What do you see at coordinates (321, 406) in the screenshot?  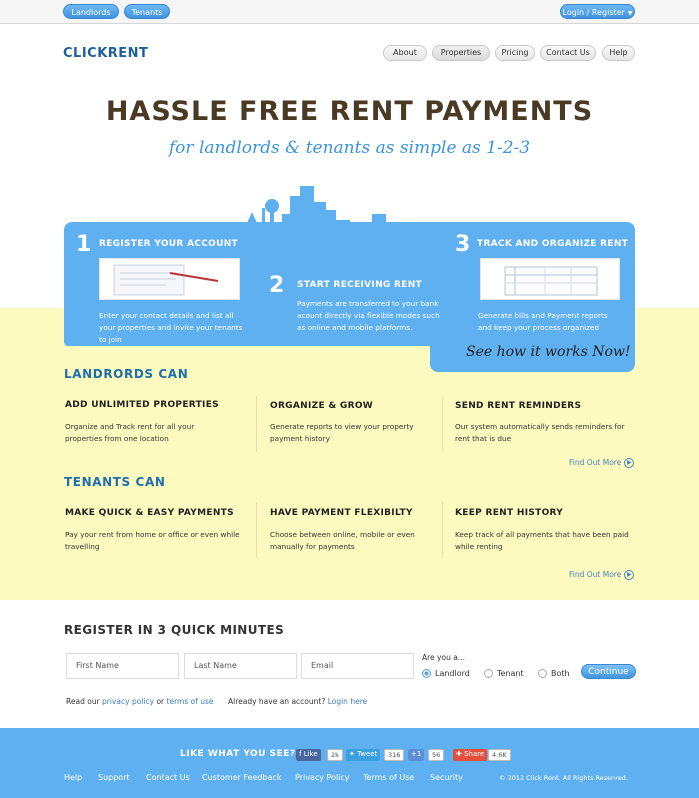 I see `feature-title: ORGANIZE & GROW` at bounding box center [321, 406].